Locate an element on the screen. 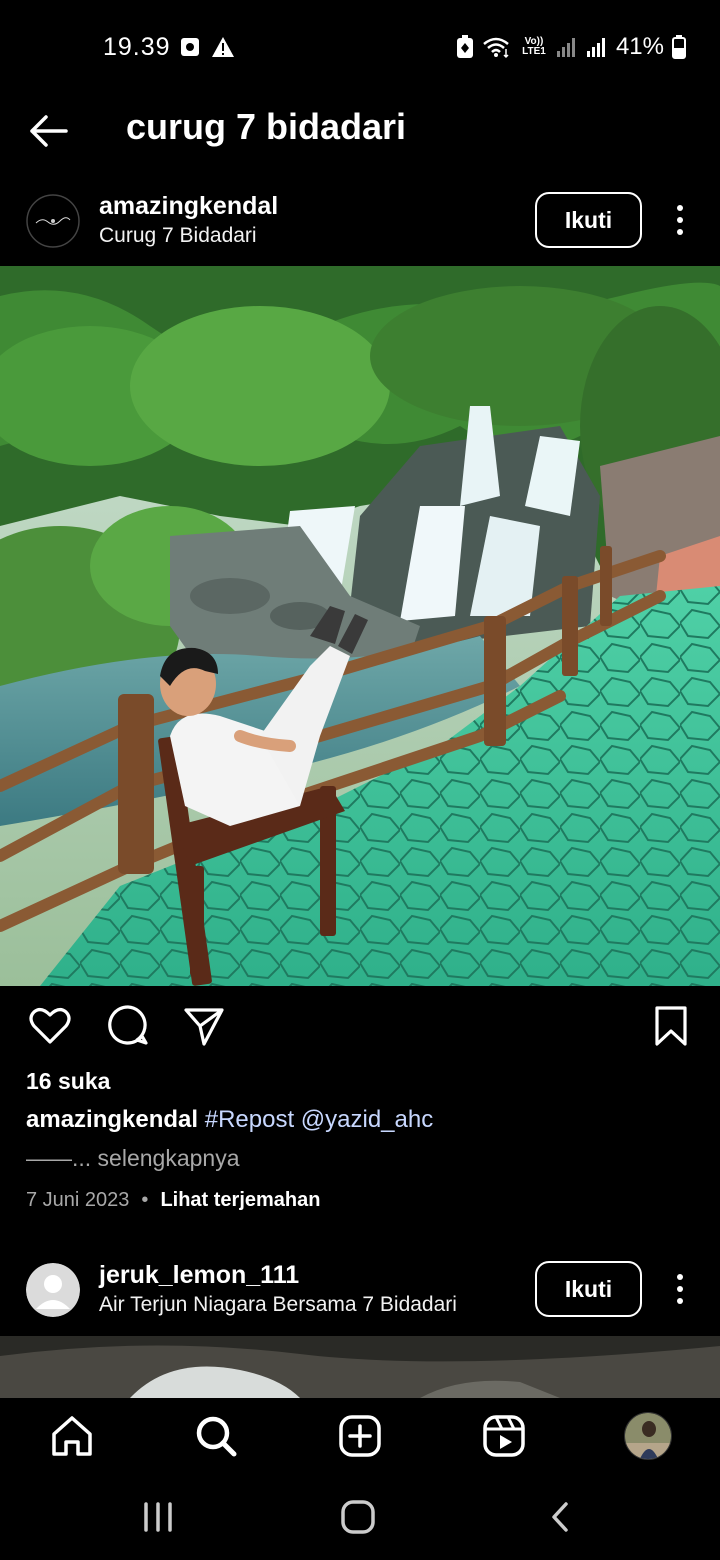 The width and height of the screenshot is (720, 1560). add-icon is located at coordinates (360, 1436).